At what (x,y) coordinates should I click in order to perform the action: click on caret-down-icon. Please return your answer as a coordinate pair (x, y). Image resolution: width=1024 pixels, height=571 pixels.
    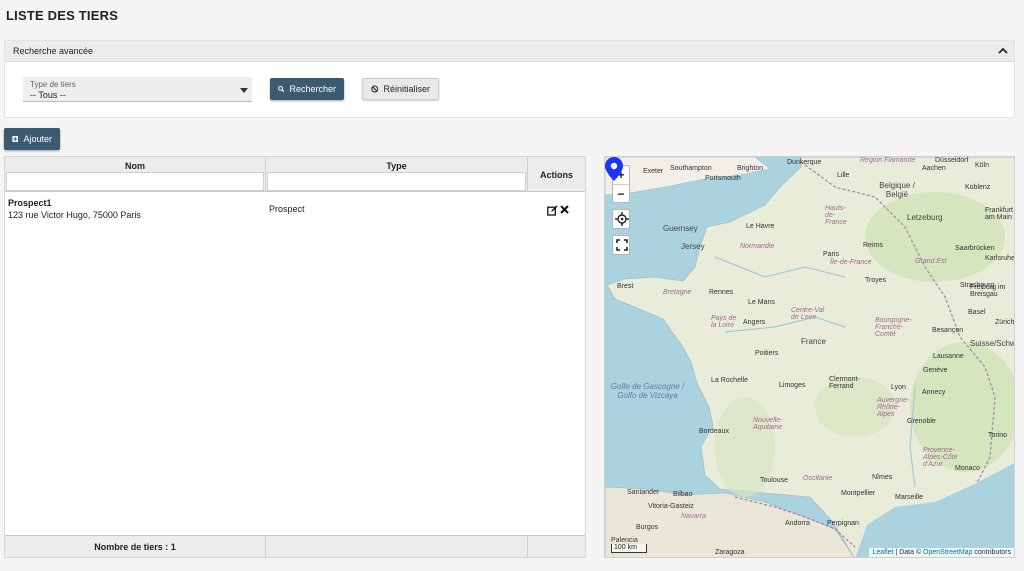
    Looking at the image, I should click on (244, 90).